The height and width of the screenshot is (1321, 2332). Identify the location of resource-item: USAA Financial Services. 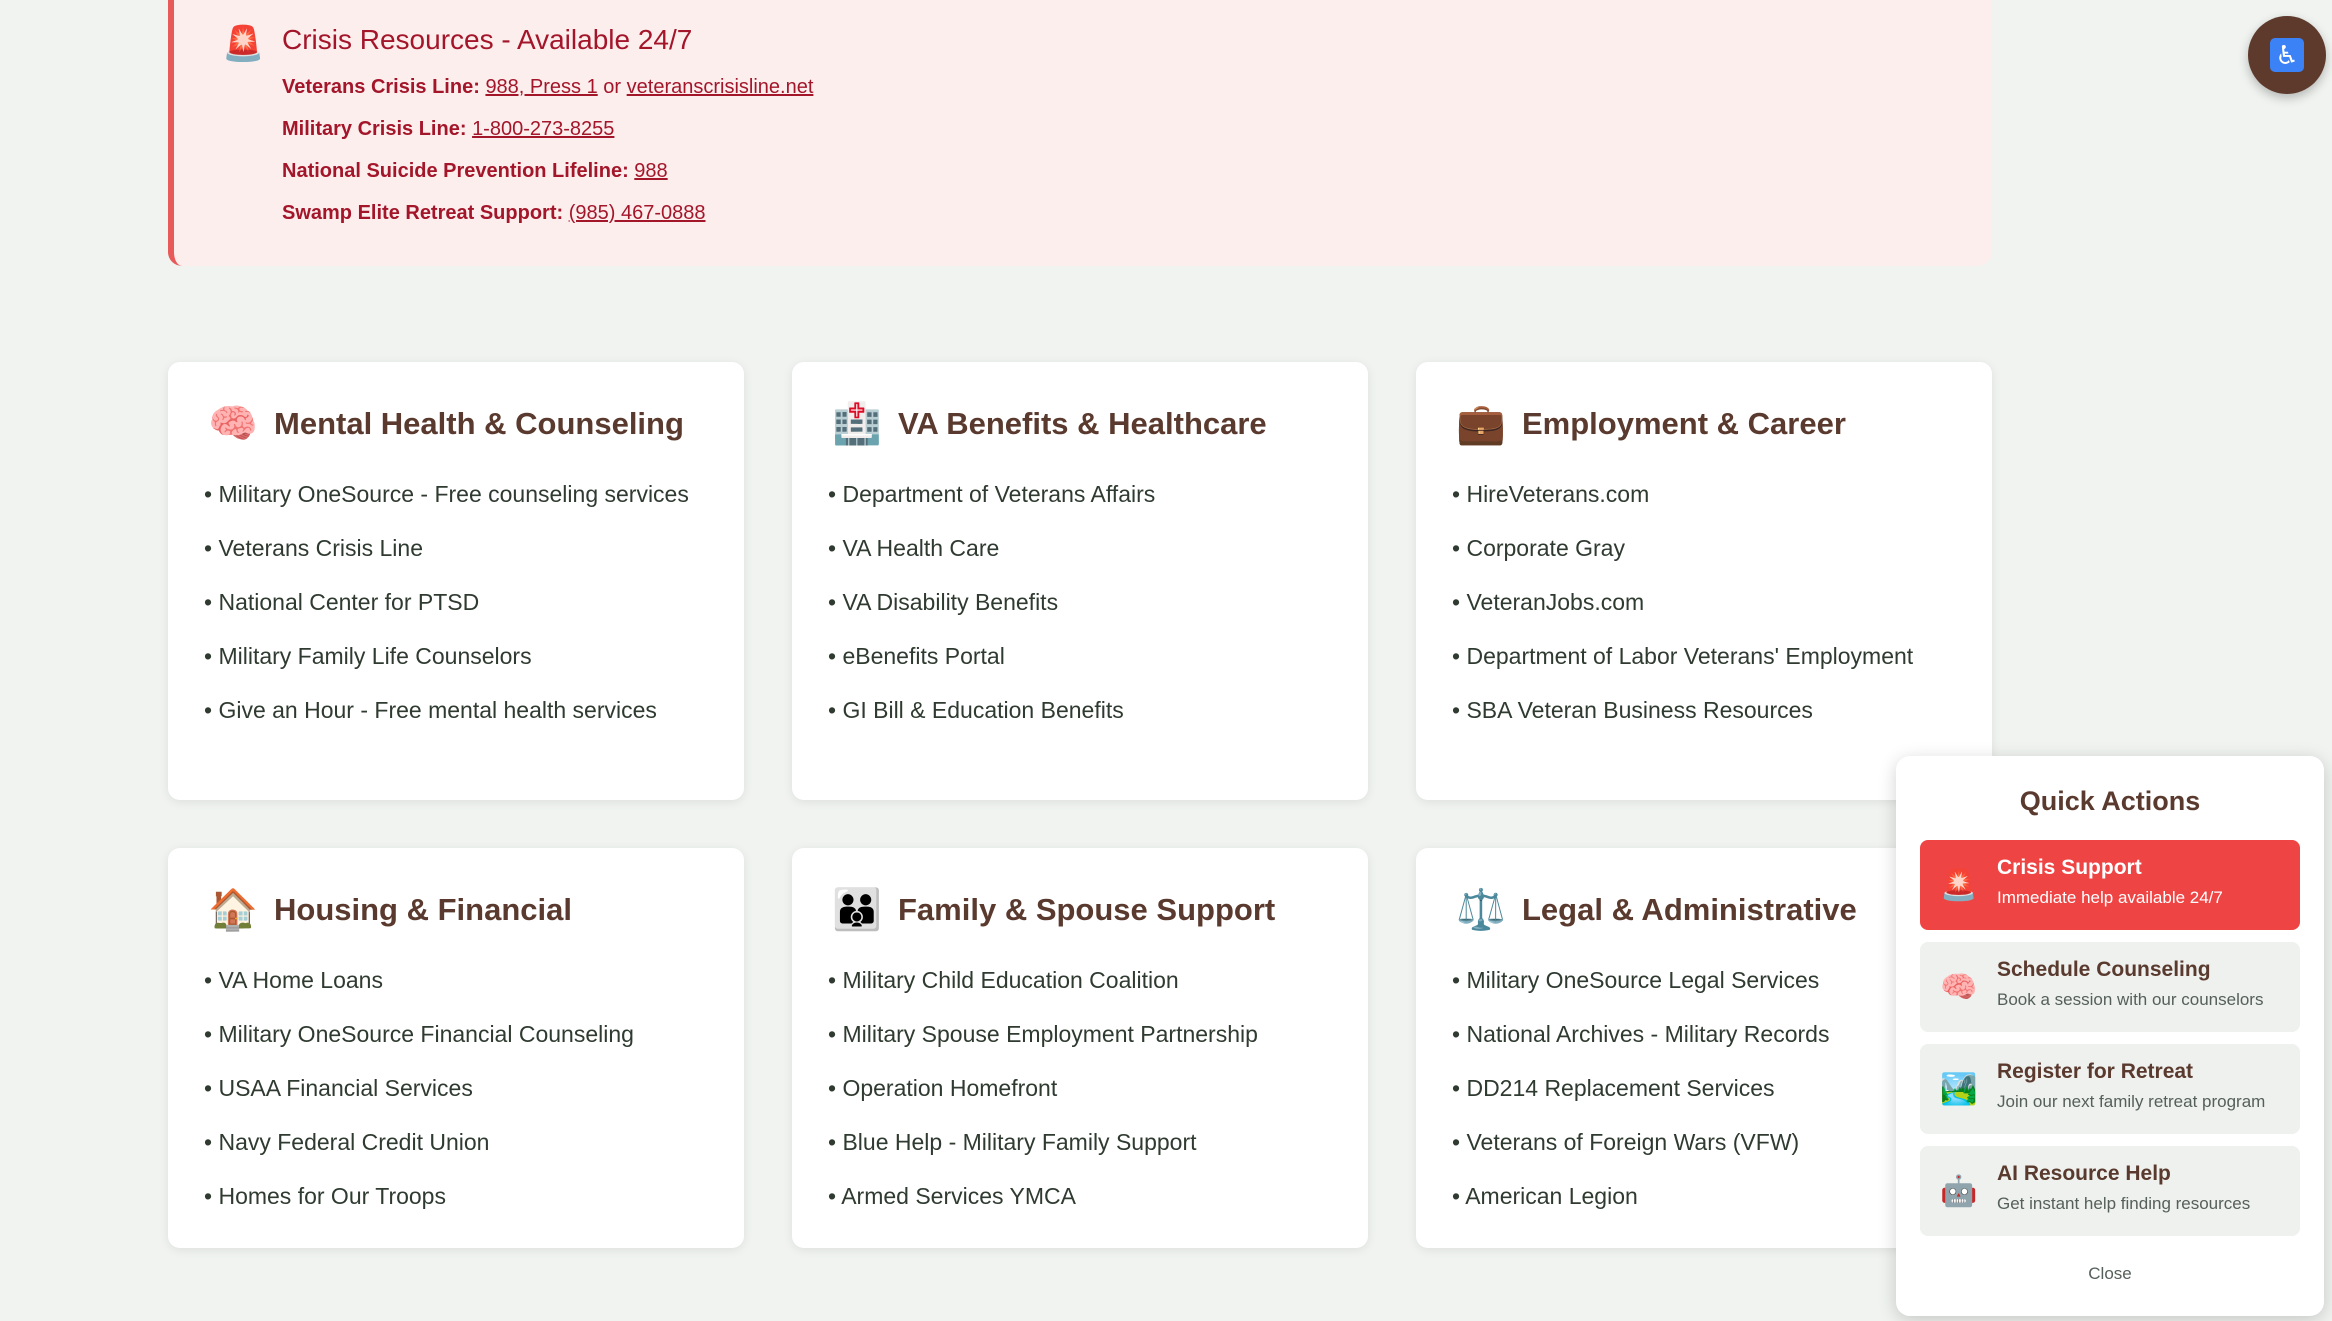
(464, 1088).